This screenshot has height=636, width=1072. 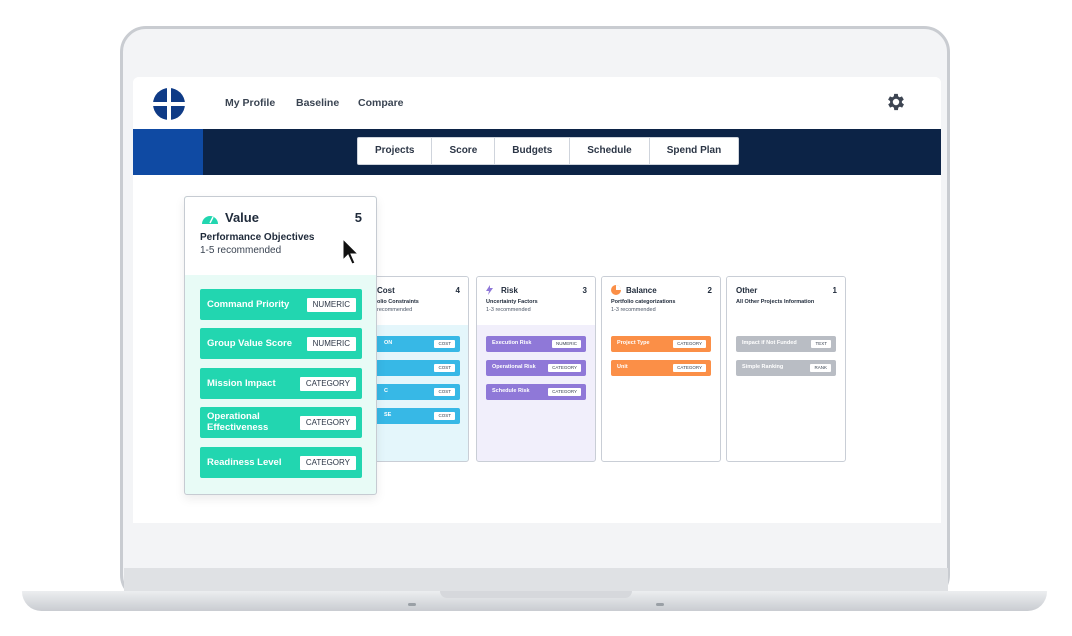 What do you see at coordinates (536, 594) in the screenshot?
I see `laptop-notch` at bounding box center [536, 594].